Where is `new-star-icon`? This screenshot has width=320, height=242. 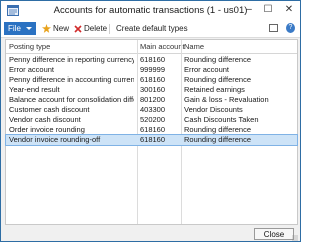 new-star-icon is located at coordinates (46, 29).